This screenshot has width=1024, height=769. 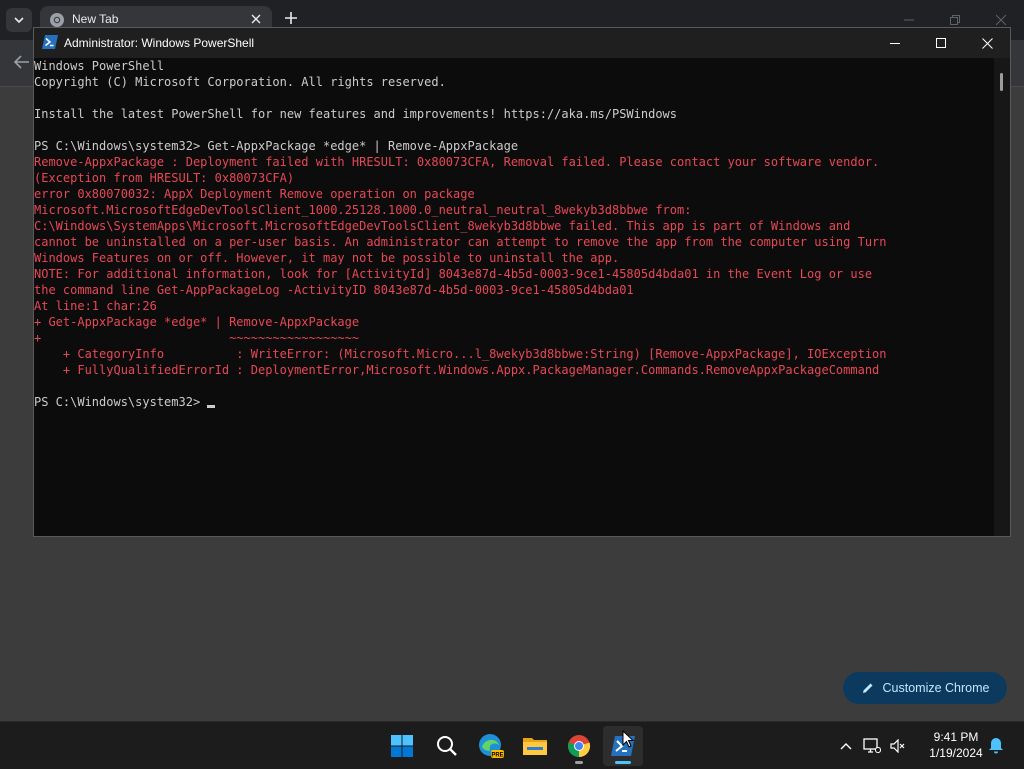 I want to click on search-icon, so click(x=447, y=746).